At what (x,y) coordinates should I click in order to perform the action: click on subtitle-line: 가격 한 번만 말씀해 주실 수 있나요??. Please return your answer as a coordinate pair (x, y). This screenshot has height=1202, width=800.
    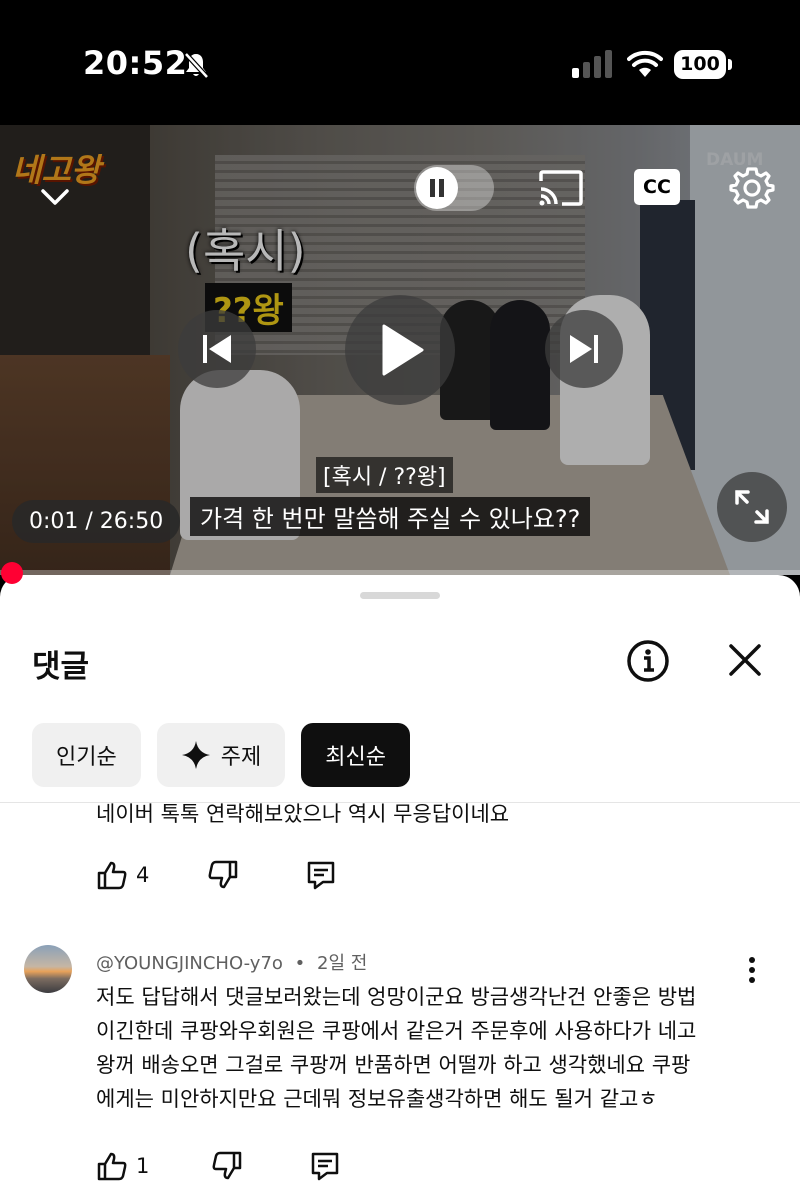
    Looking at the image, I should click on (390, 516).